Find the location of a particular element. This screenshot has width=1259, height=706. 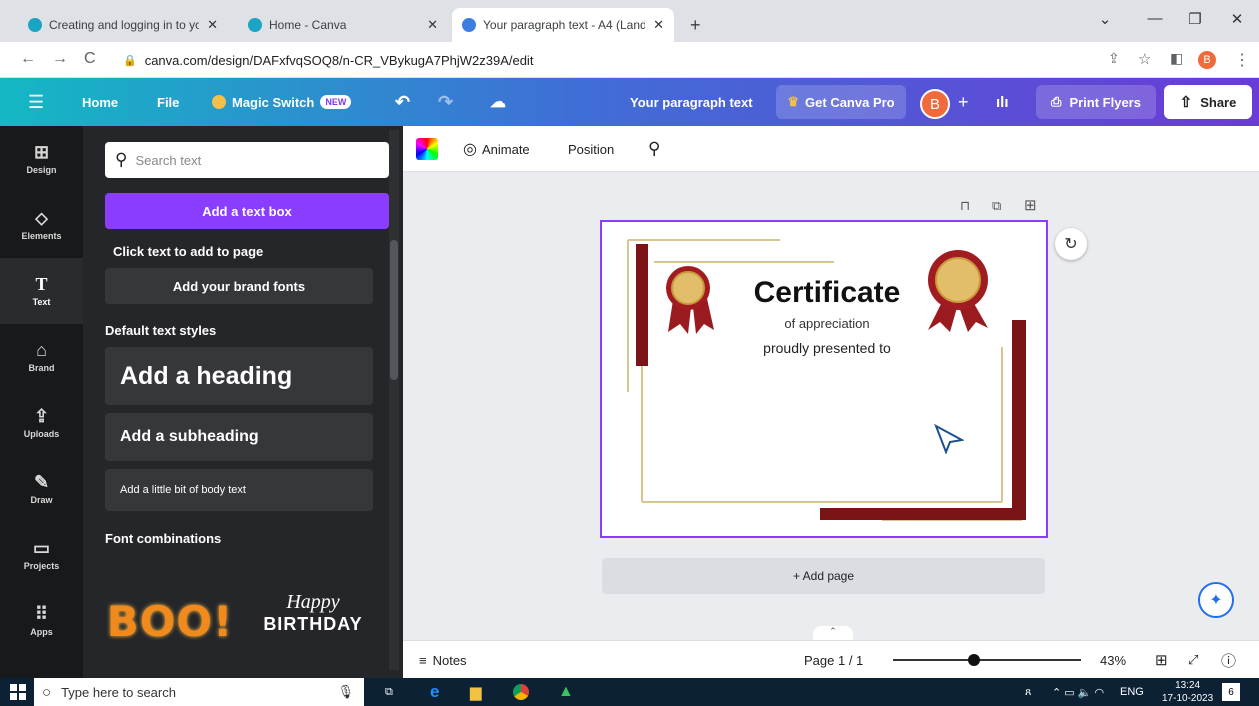

magic-switch-label: Magic Switch is located at coordinates (273, 102).